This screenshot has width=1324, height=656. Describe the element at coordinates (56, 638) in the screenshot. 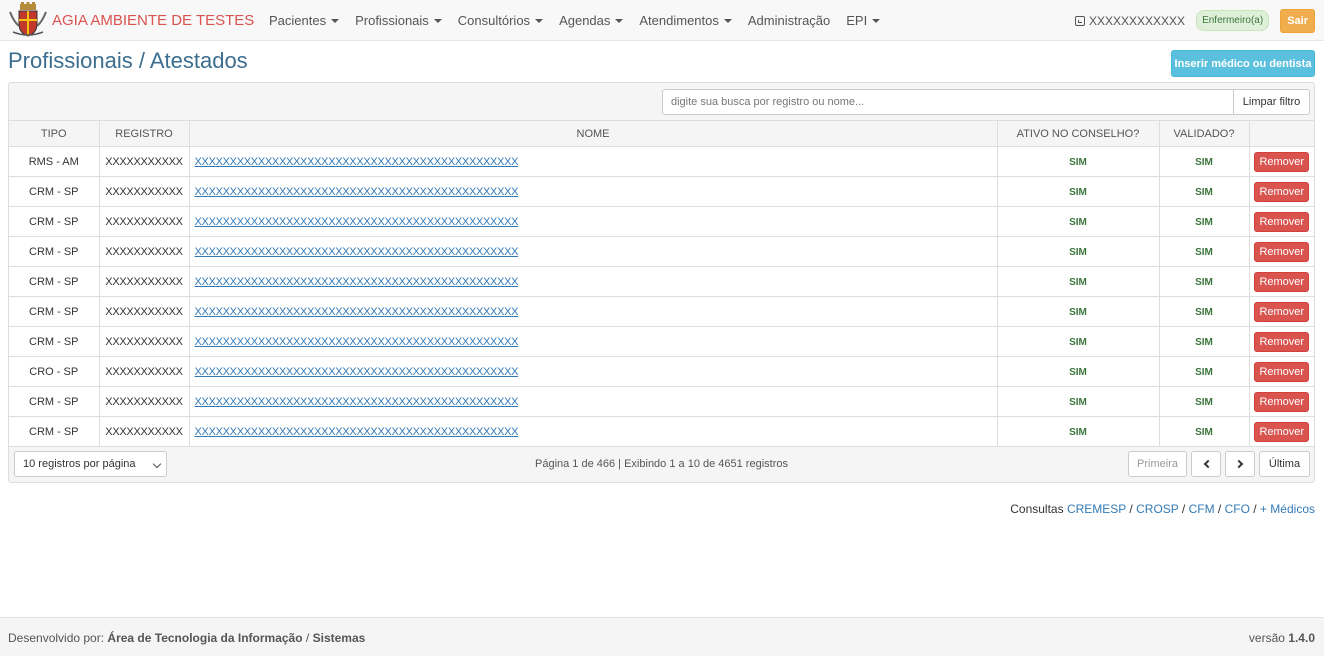

I see `footer-prefix: Desenvolvido por:` at that location.